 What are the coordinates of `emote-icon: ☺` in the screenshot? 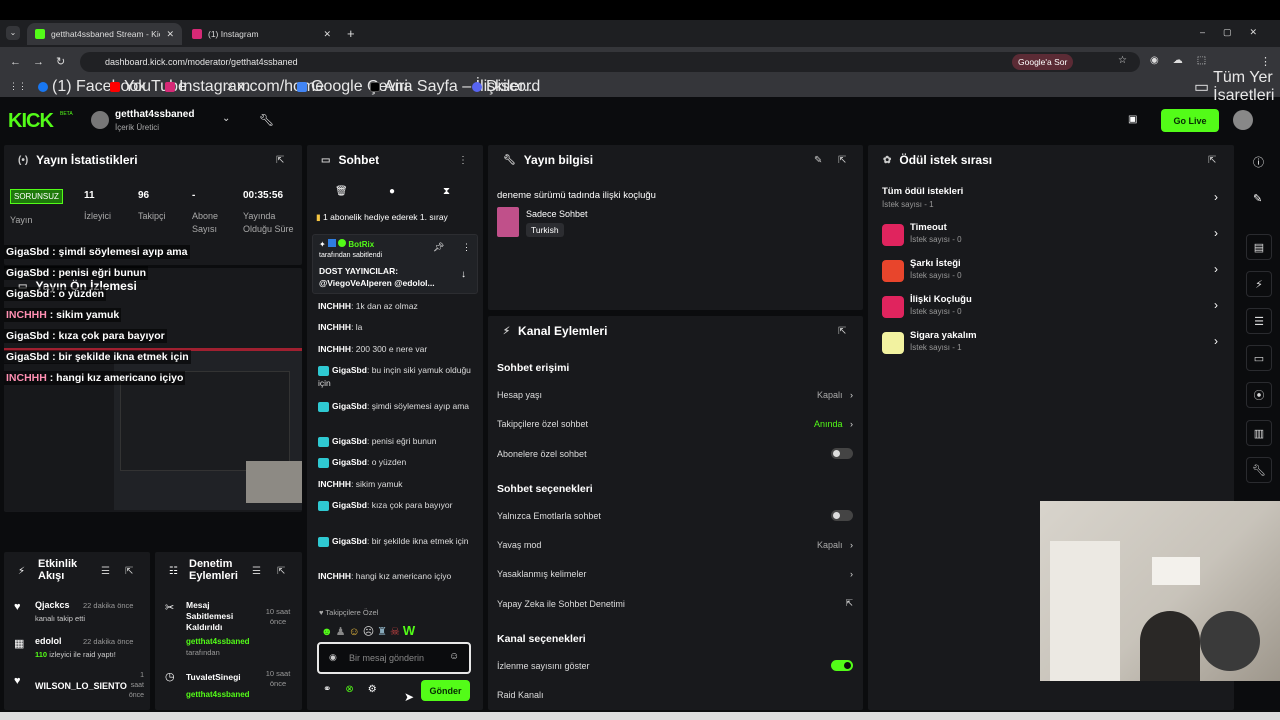 It's located at (355, 632).